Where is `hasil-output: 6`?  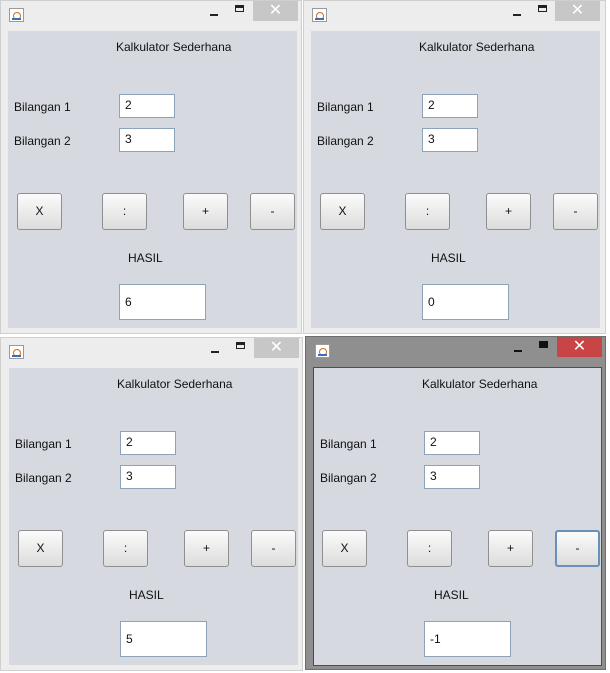
hasil-output: 6 is located at coordinates (162, 302).